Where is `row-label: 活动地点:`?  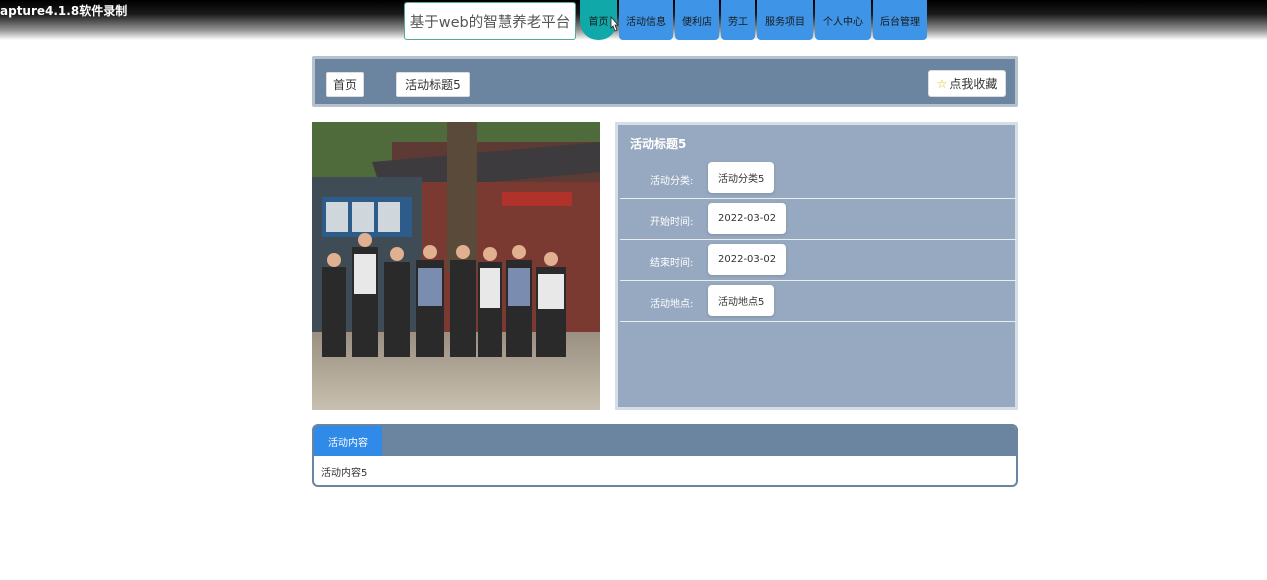
row-label: 活动地点: is located at coordinates (672, 304).